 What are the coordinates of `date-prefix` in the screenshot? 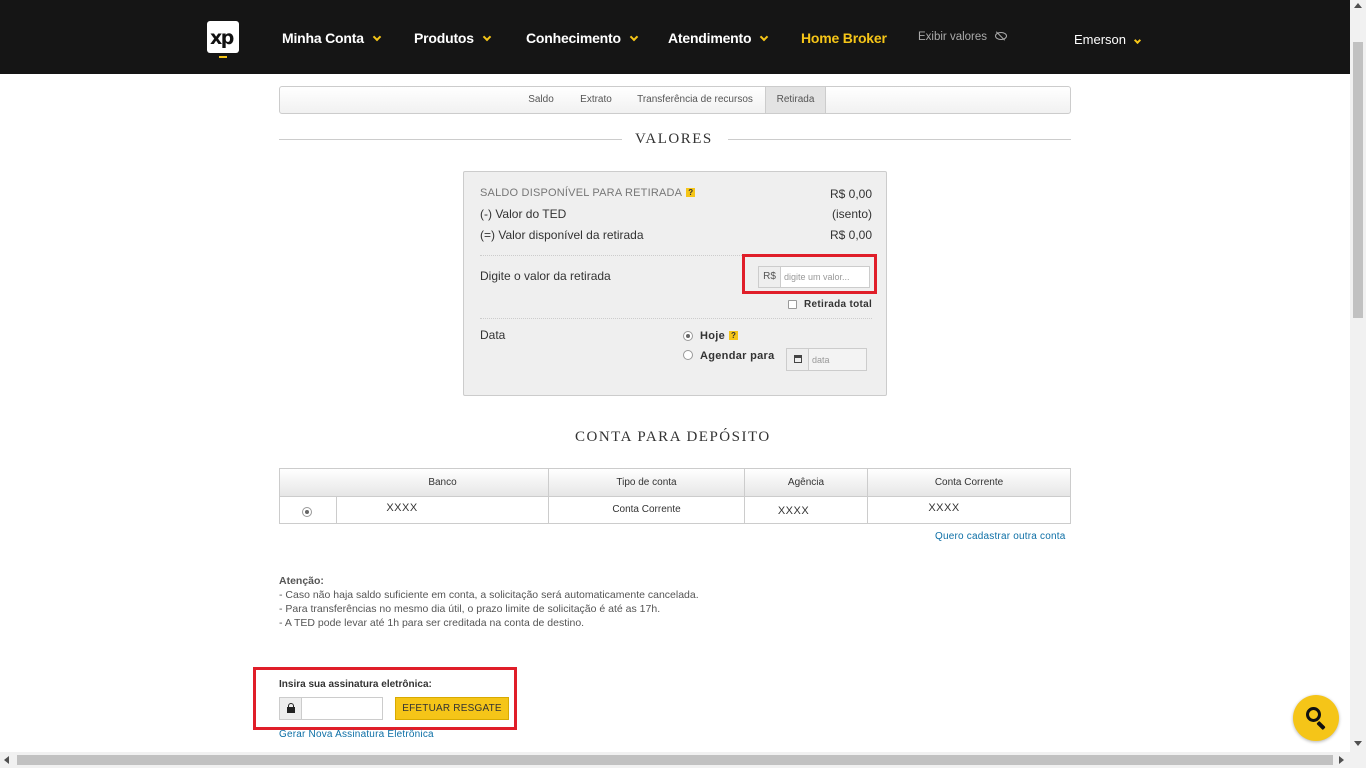 It's located at (798, 359).